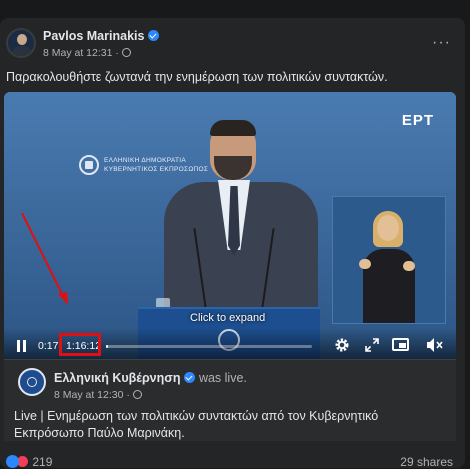 The width and height of the screenshot is (470, 469). What do you see at coordinates (209, 346) in the screenshot?
I see `progress-bar` at bounding box center [209, 346].